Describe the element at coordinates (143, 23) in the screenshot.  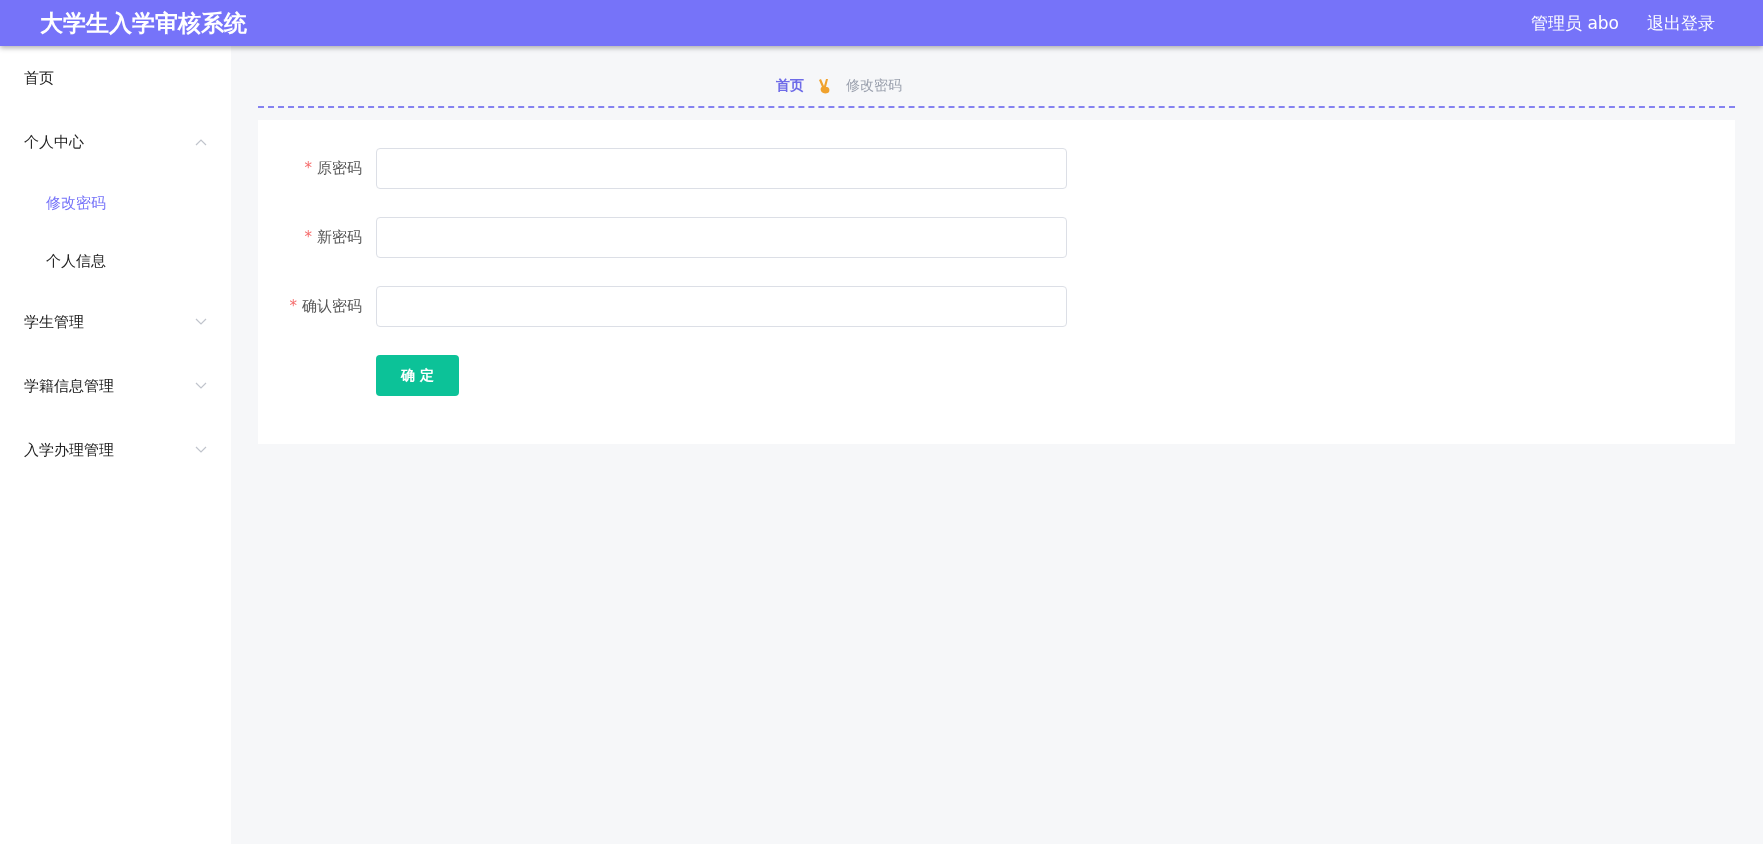
I see `app-title: 大学生入学审核系统` at that location.